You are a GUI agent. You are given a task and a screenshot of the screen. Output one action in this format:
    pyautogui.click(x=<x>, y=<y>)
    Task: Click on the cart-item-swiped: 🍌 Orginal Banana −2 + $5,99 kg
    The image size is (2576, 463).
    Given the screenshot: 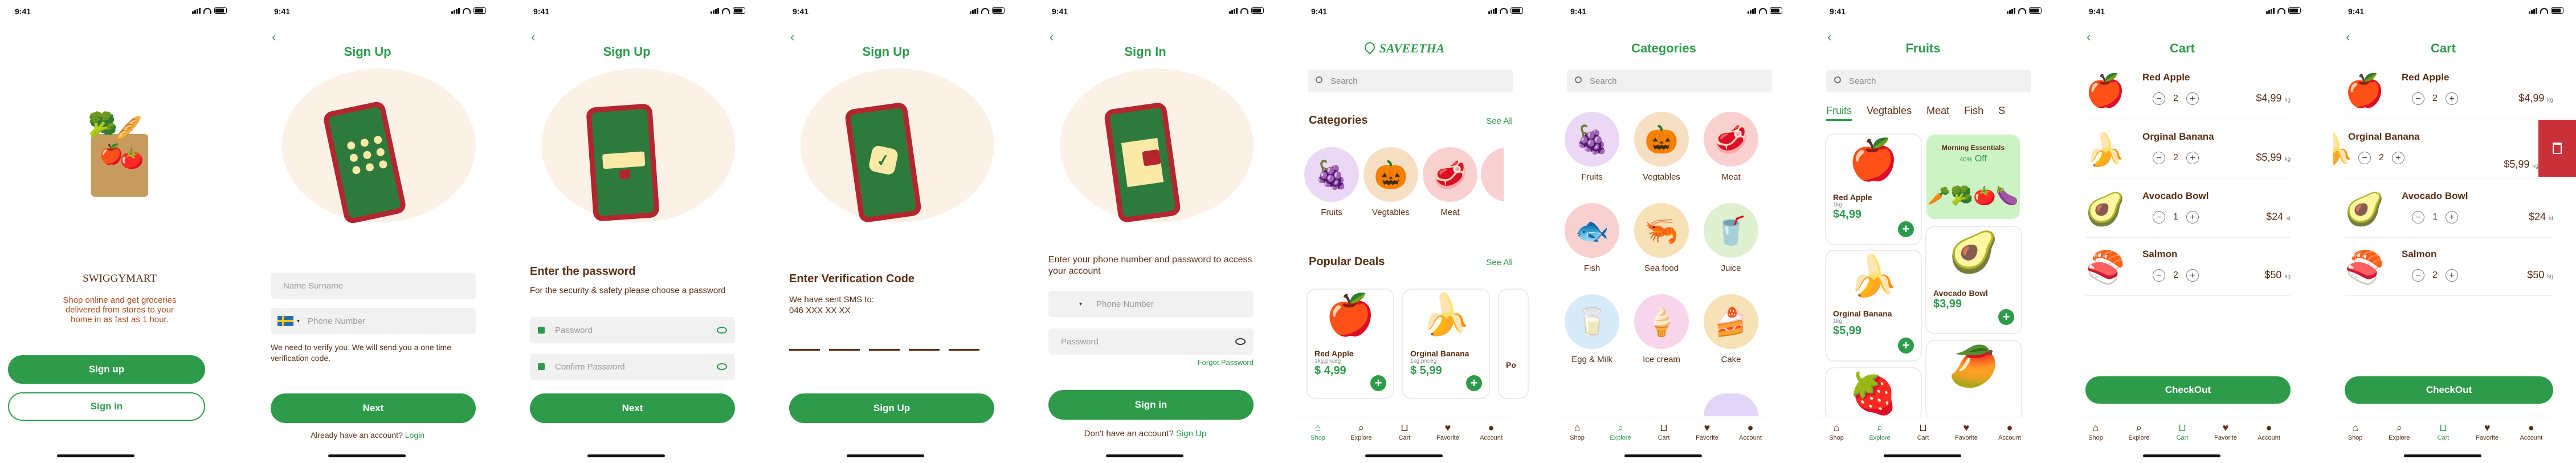 What is the action you would take?
    pyautogui.click(x=2435, y=153)
    